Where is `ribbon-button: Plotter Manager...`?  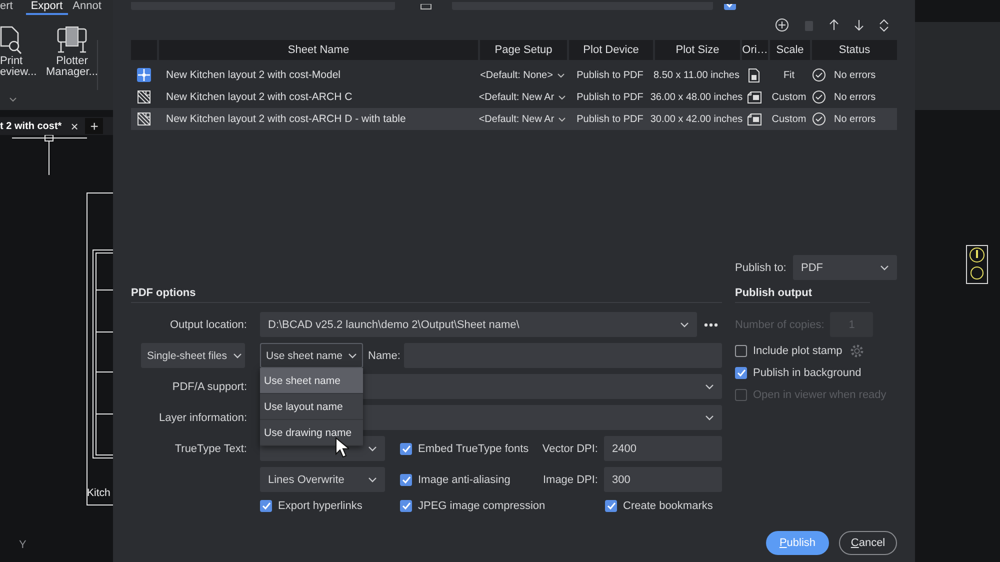 ribbon-button: Plotter Manager... is located at coordinates (72, 52).